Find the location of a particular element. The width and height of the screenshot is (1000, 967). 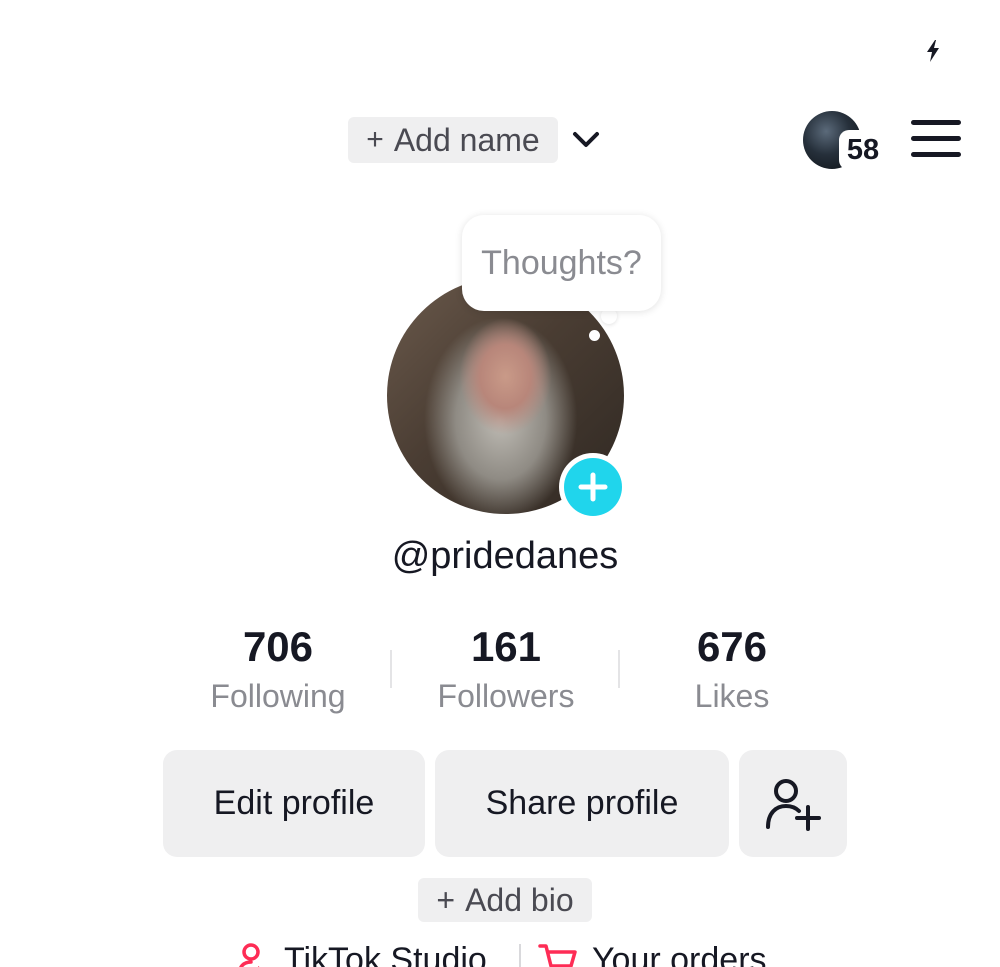

add-friend-button is located at coordinates (793, 803).